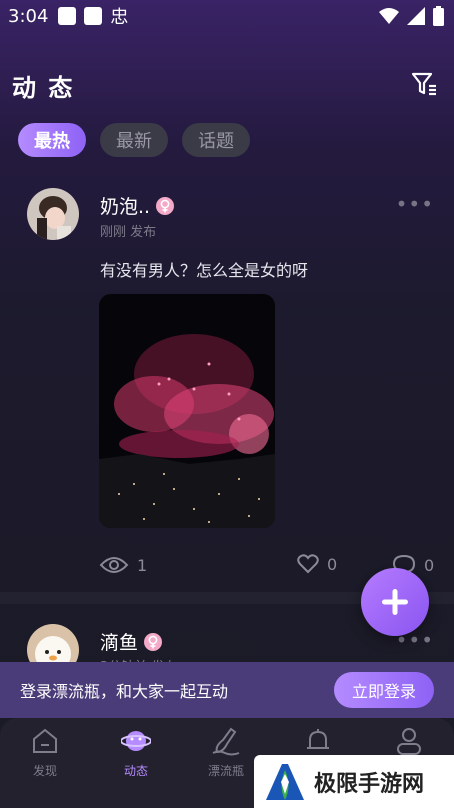 The width and height of the screenshot is (454, 808). What do you see at coordinates (28, 16) in the screenshot?
I see `status-time: 3:04` at bounding box center [28, 16].